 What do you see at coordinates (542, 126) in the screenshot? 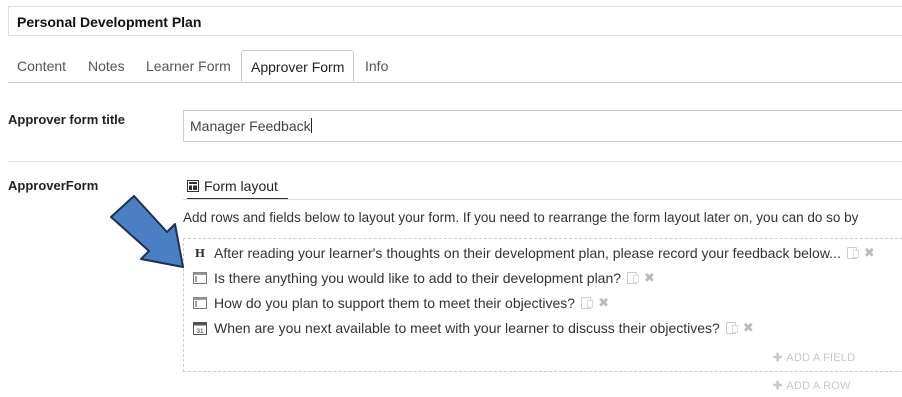
I see `approver-title-input: Manager Feedback` at bounding box center [542, 126].